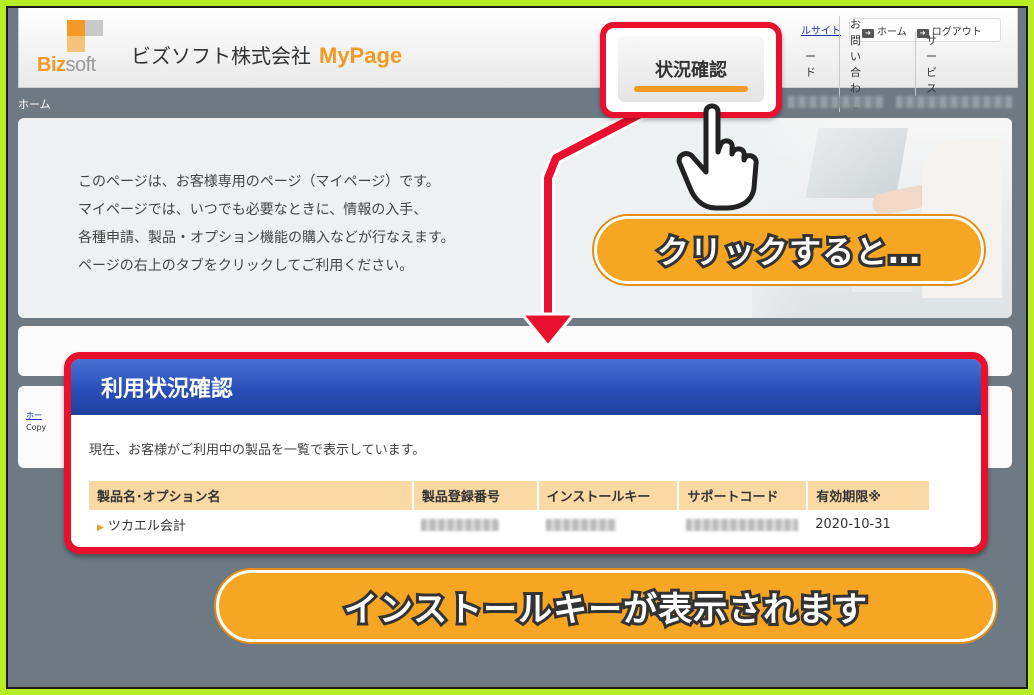 Image resolution: width=1034 pixels, height=695 pixels. I want to click on col-product-name: 製品名･オプション名, so click(251, 495).